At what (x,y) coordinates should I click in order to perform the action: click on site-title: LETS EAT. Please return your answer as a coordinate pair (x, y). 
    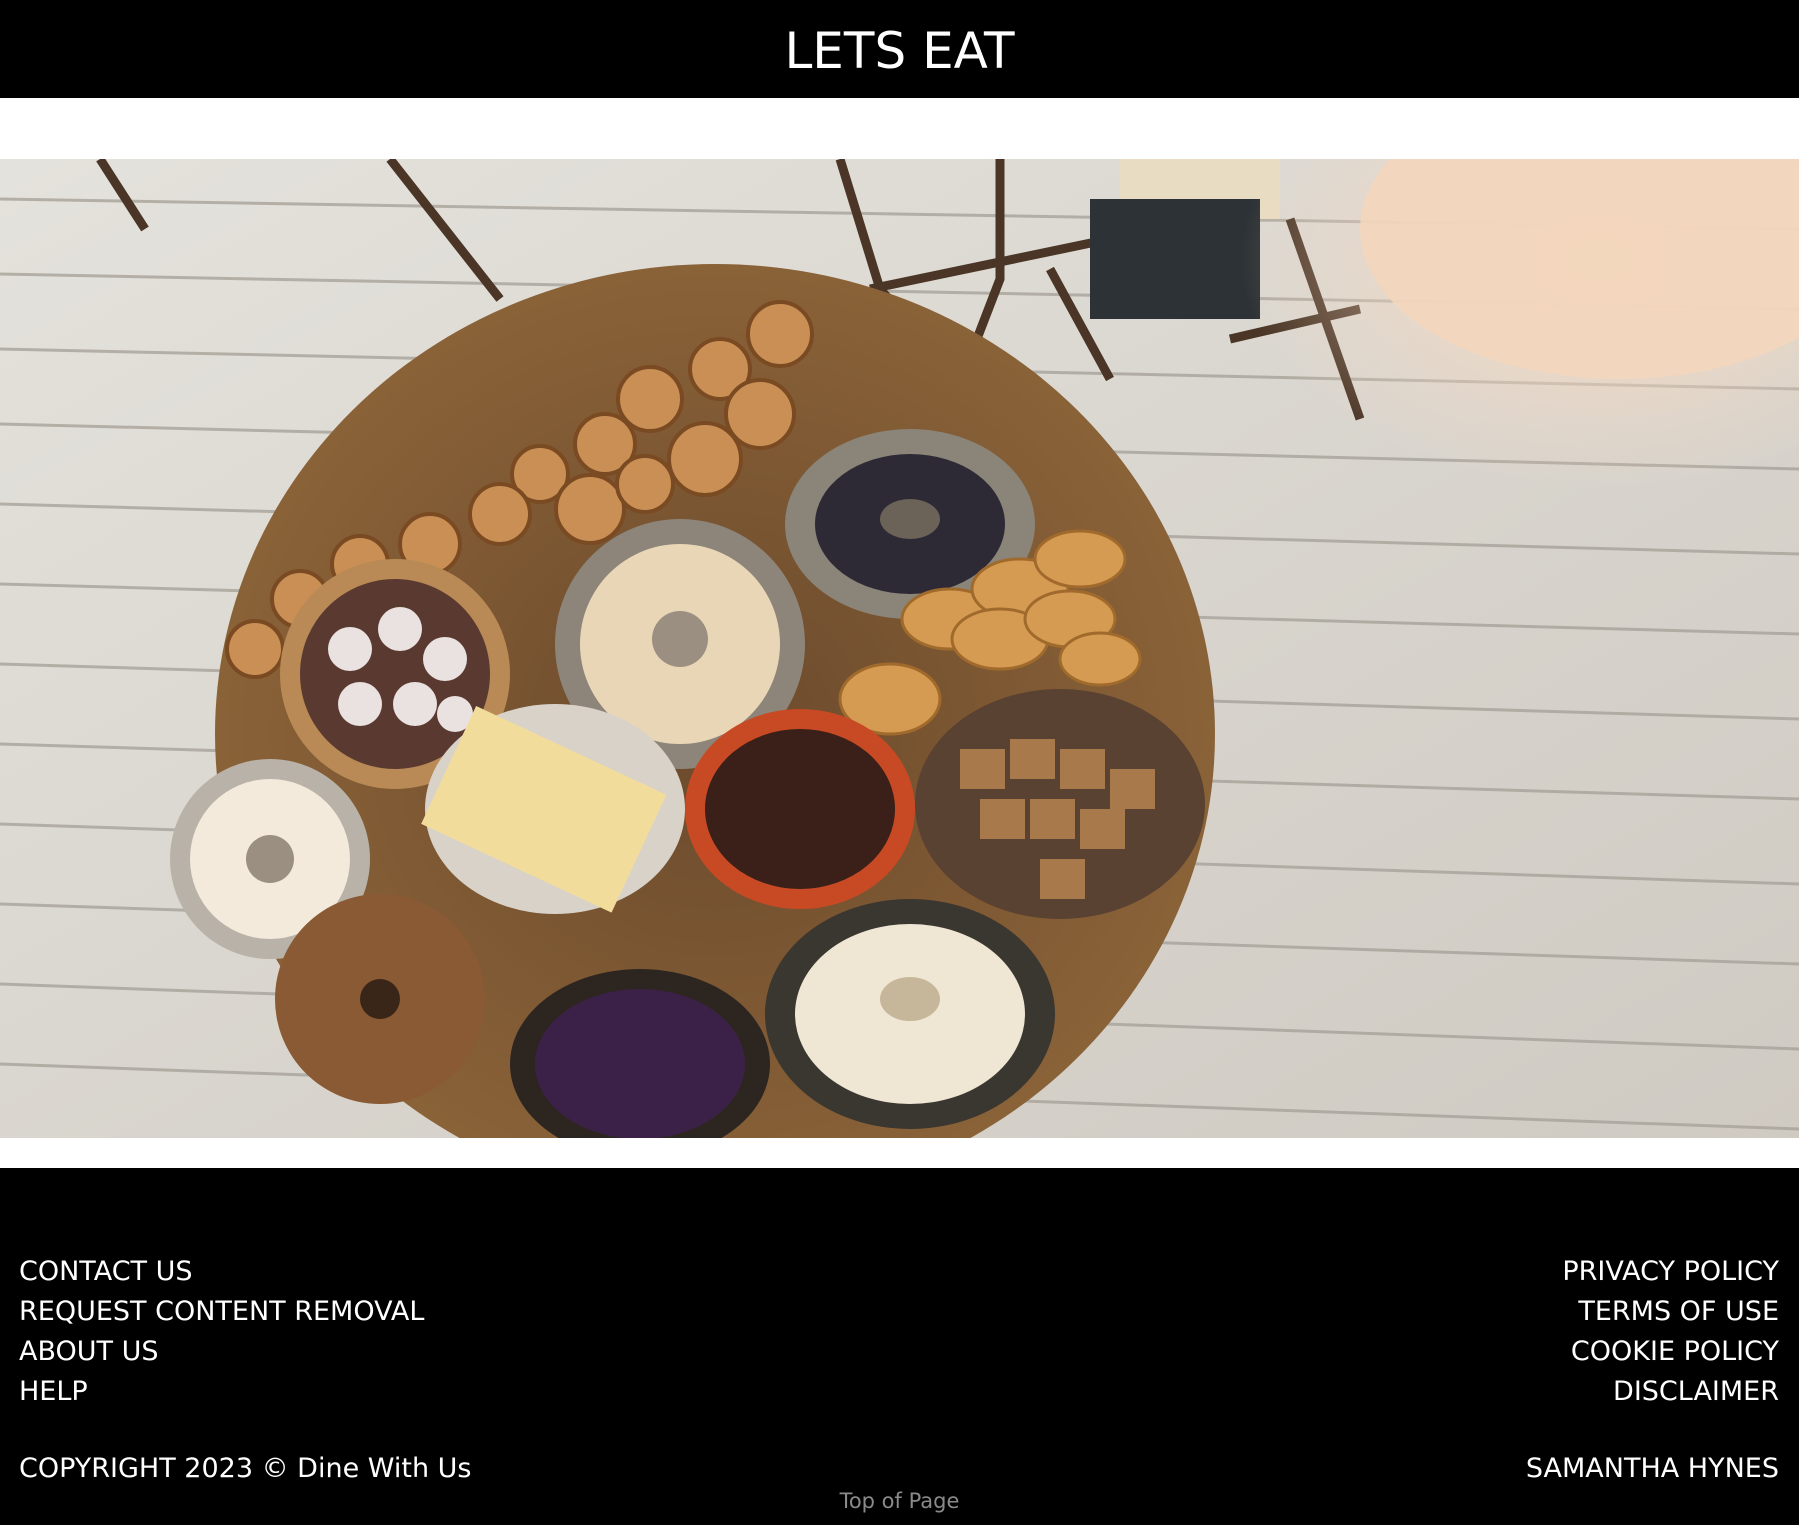
    Looking at the image, I should click on (899, 51).